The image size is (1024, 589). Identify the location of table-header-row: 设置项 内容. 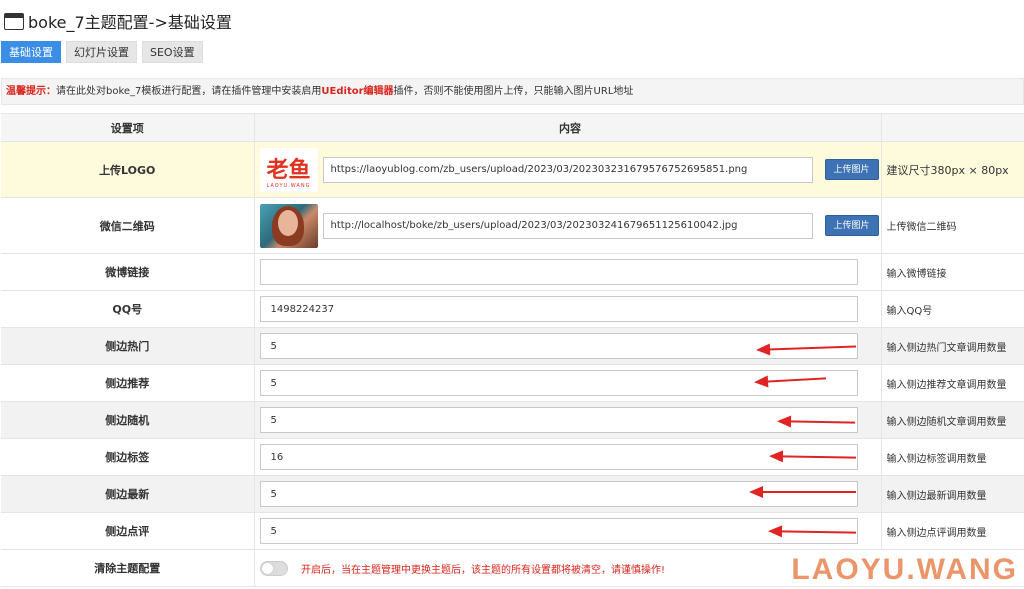
(512, 127).